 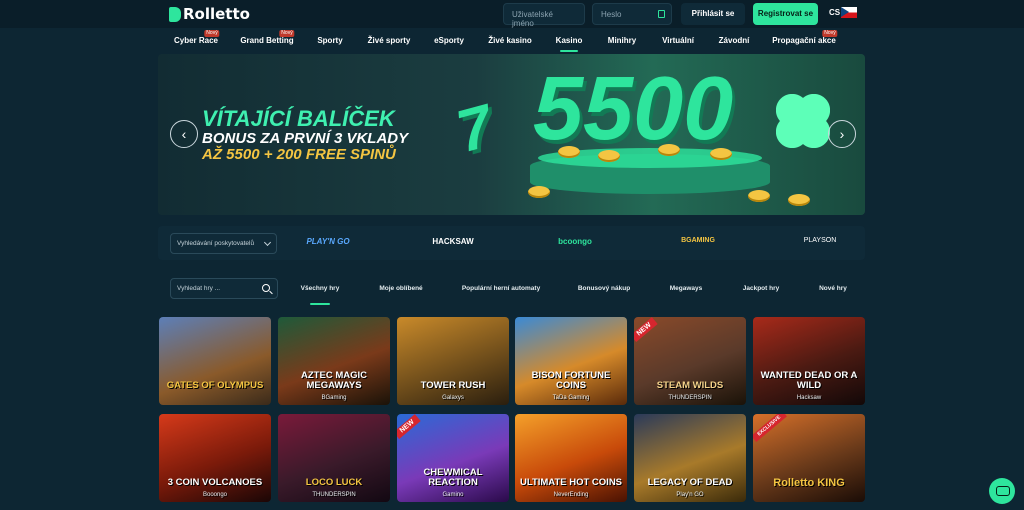 I want to click on password-placeholder: Heslo, so click(x=611, y=14).